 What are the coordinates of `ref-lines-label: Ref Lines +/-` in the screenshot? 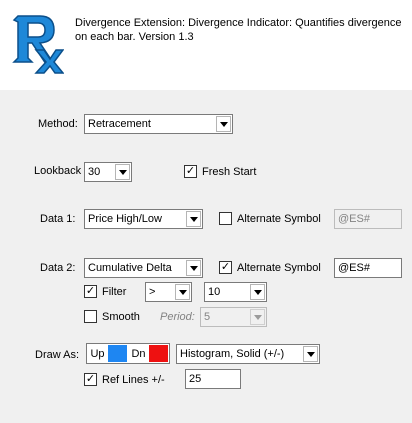 It's located at (133, 380).